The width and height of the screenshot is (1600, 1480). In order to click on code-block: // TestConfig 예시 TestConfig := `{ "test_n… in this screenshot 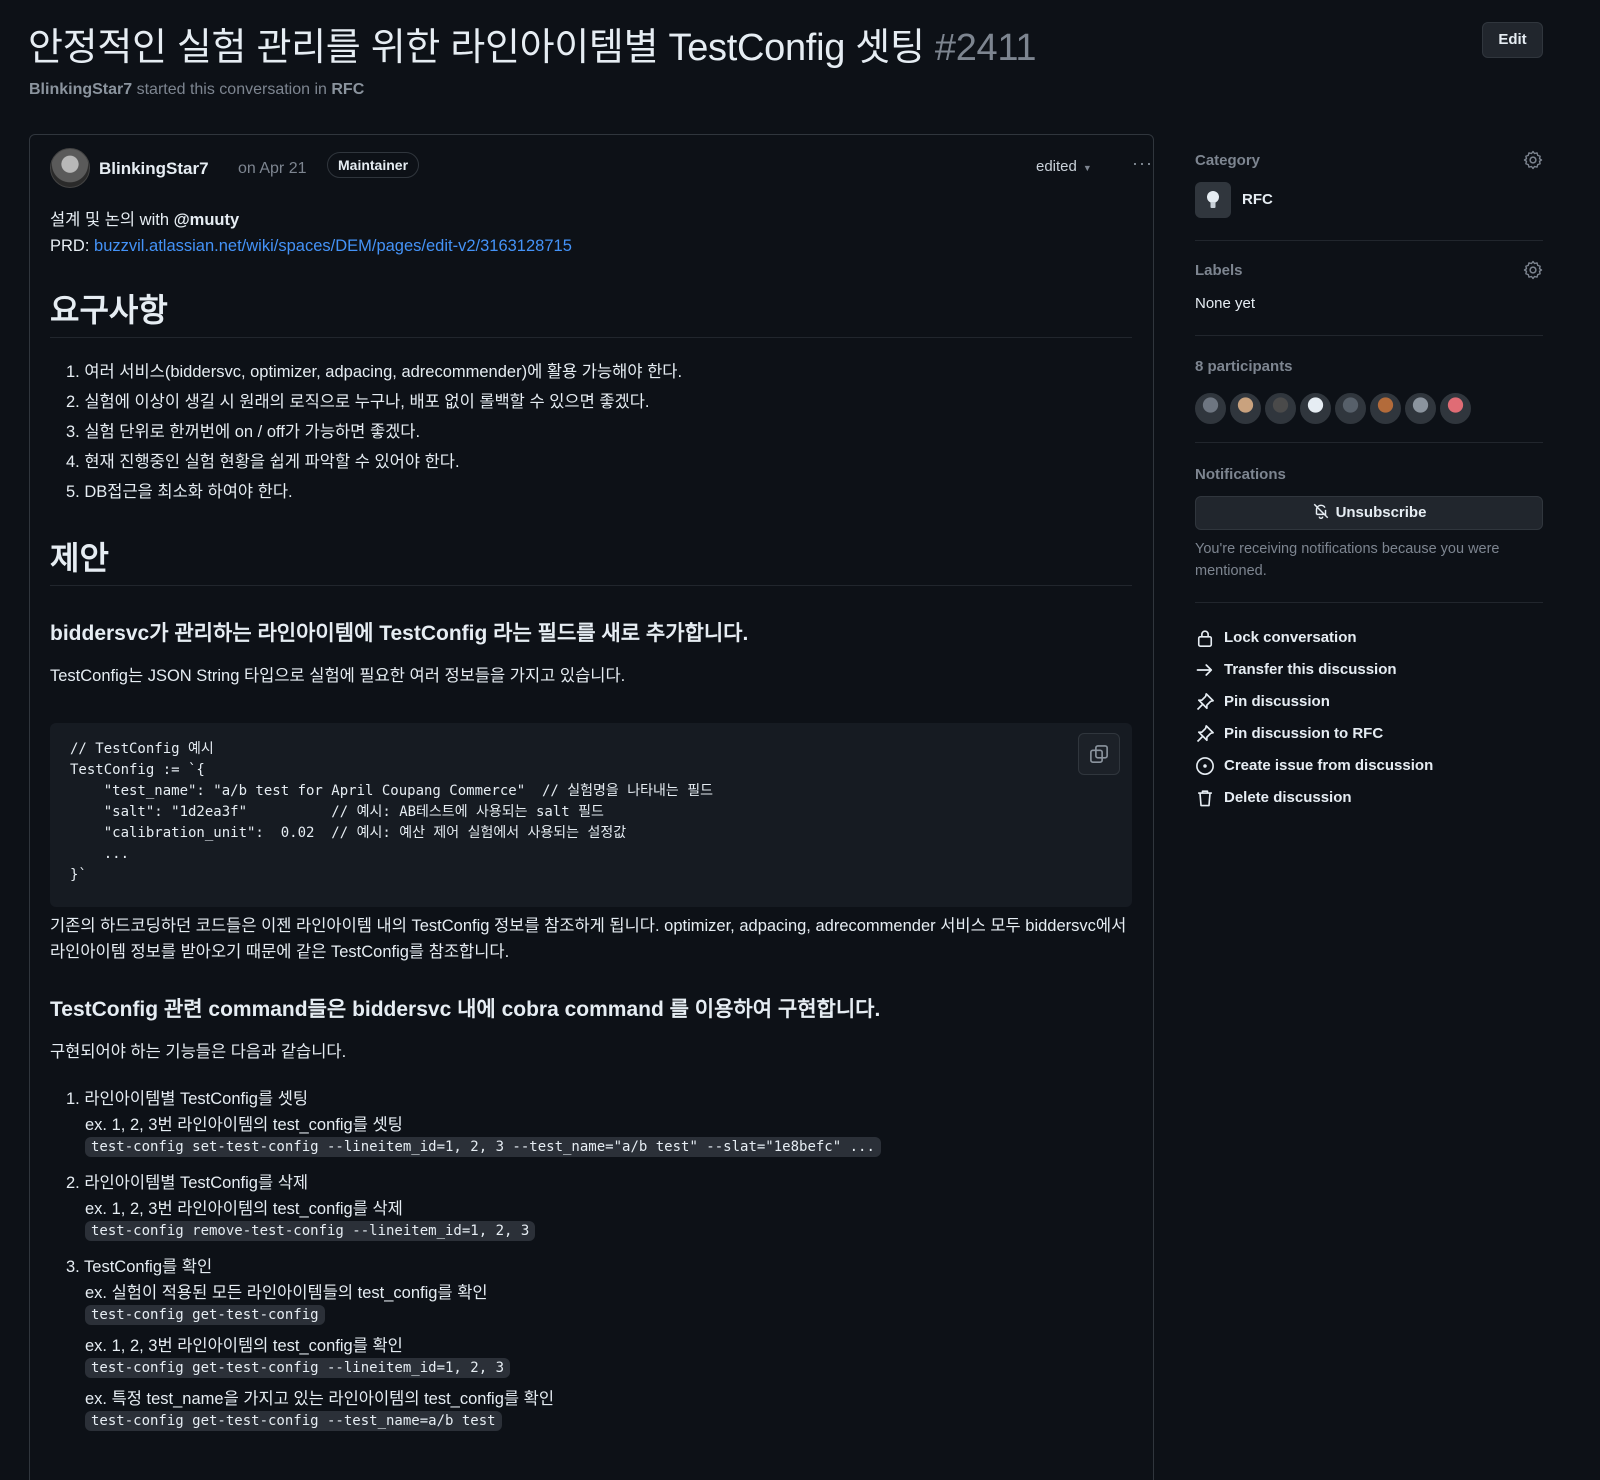, I will do `click(591, 815)`.